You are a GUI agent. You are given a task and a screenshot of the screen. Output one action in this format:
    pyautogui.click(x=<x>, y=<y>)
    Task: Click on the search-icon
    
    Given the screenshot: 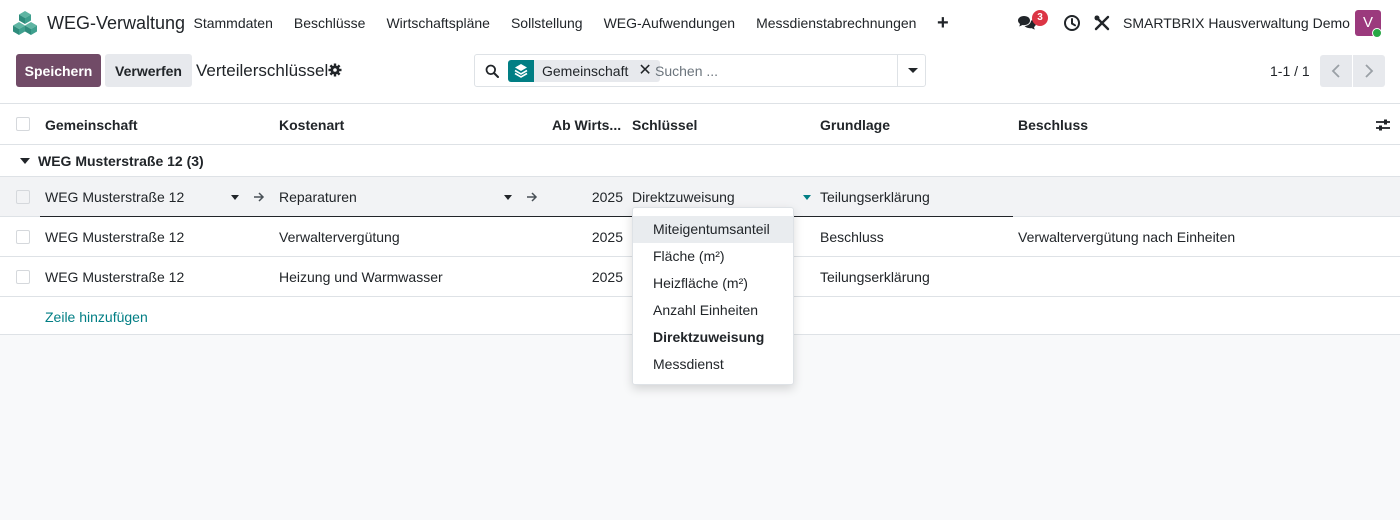 What is the action you would take?
    pyautogui.click(x=492, y=71)
    